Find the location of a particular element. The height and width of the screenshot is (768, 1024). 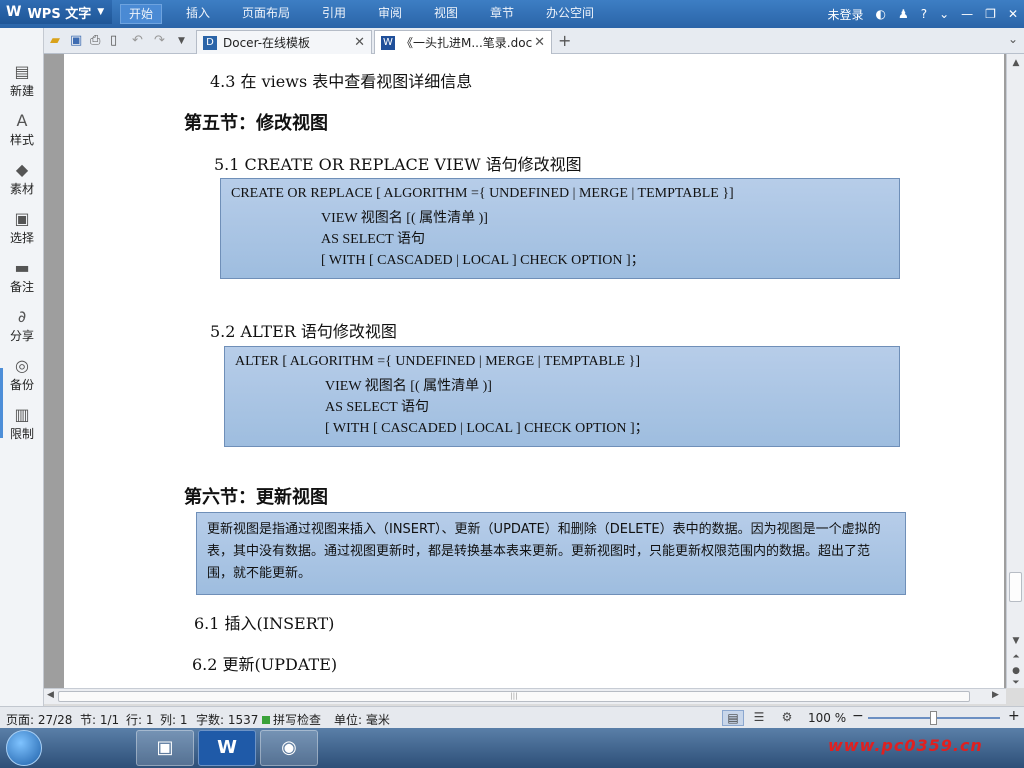

backup-icon: ◎ is located at coordinates (22, 365).